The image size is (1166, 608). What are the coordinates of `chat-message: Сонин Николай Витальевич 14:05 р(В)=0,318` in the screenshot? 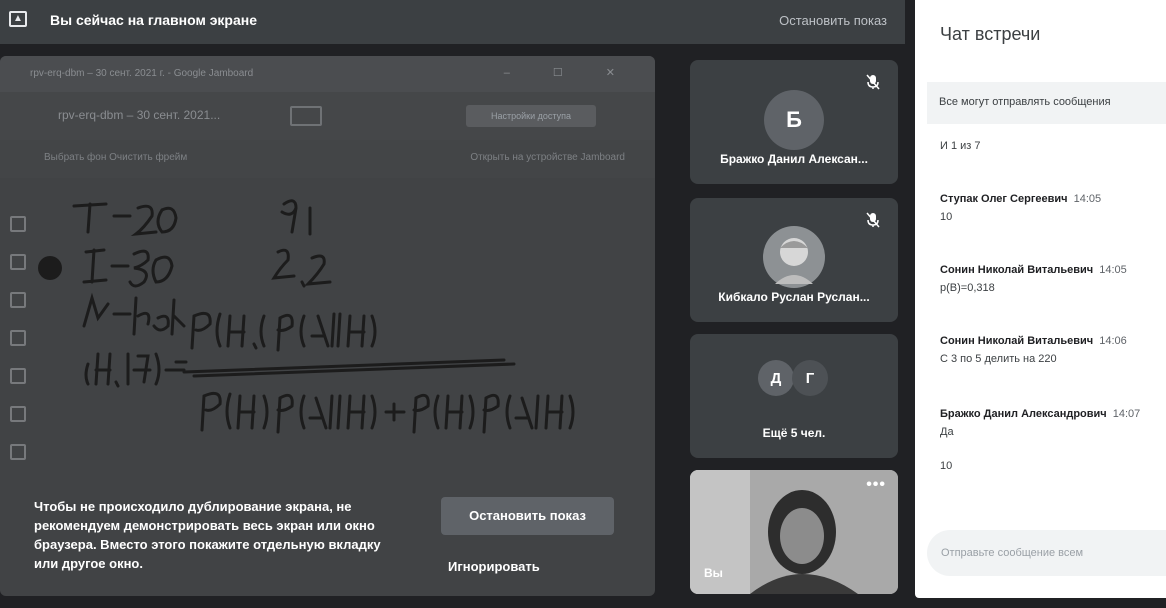 It's located at (1033, 279).